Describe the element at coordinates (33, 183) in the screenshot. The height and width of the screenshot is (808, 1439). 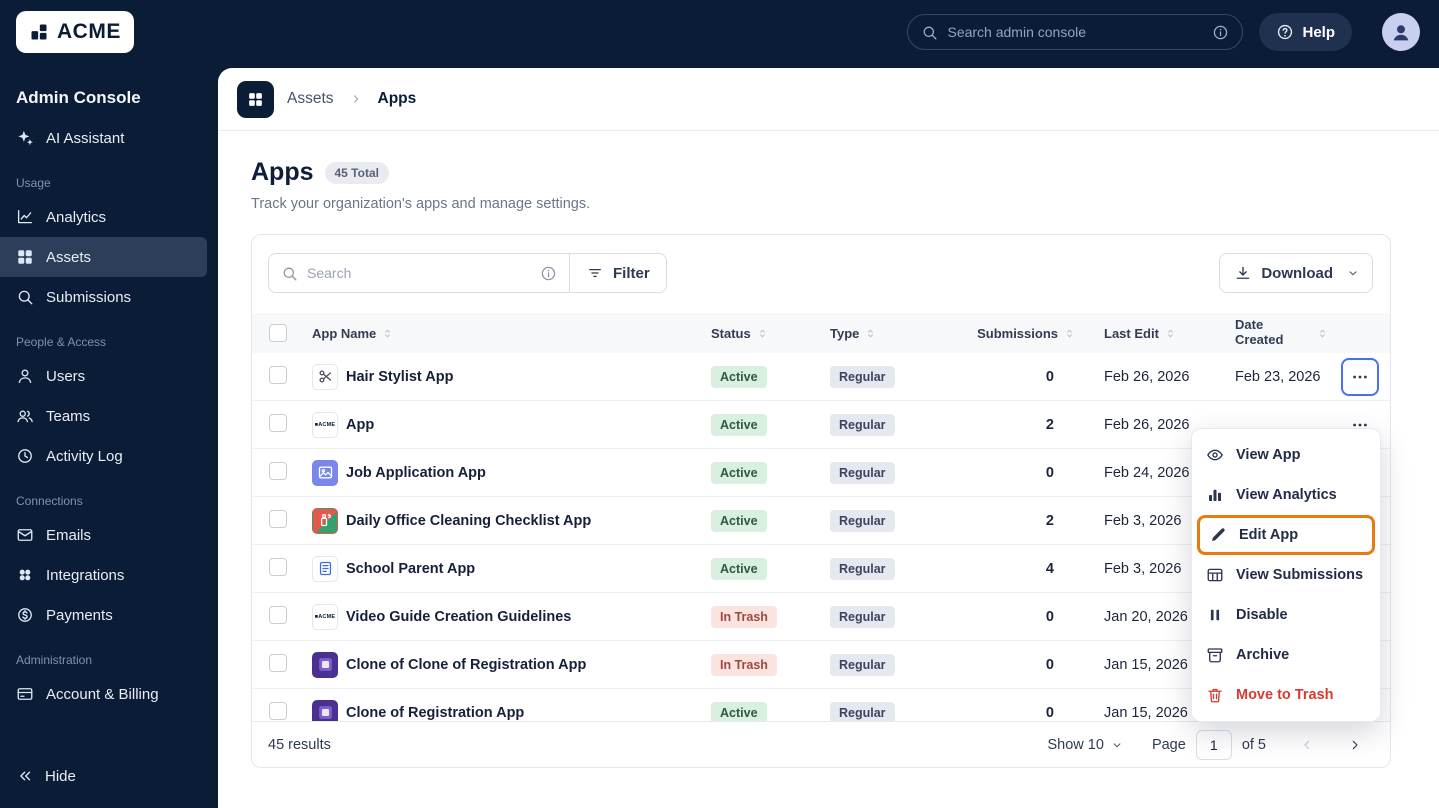
I see `sidebar-section-label: Usage` at that location.